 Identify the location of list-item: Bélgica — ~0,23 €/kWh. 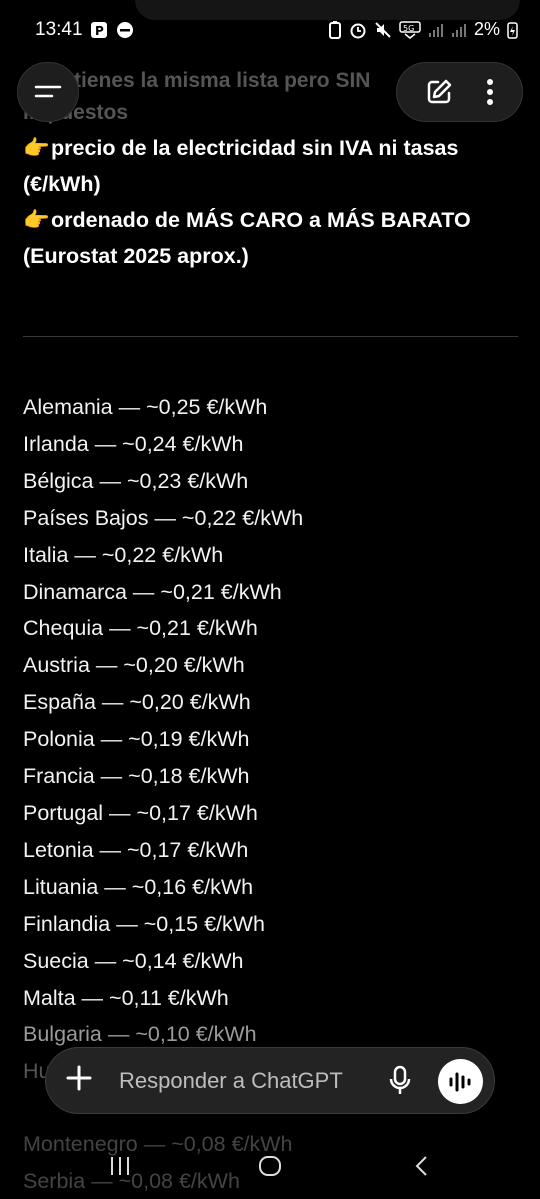
(136, 480).